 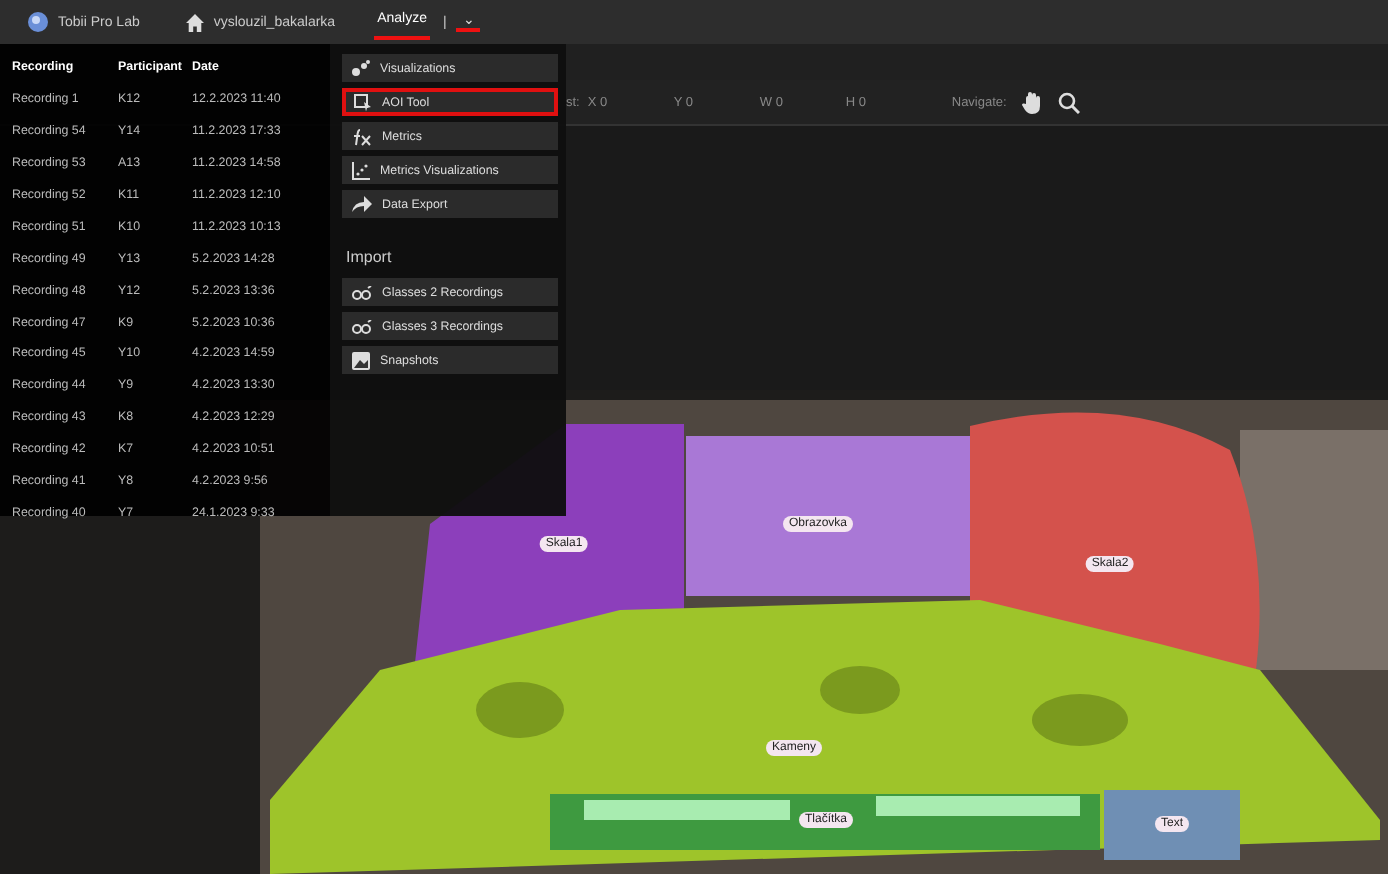 I want to click on share-arrow-icon, so click(x=362, y=204).